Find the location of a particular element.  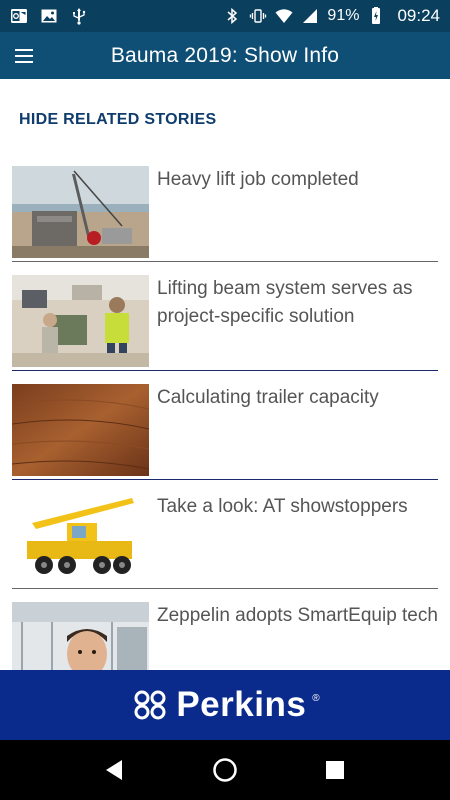

status-left-icons is located at coordinates (49, 16).